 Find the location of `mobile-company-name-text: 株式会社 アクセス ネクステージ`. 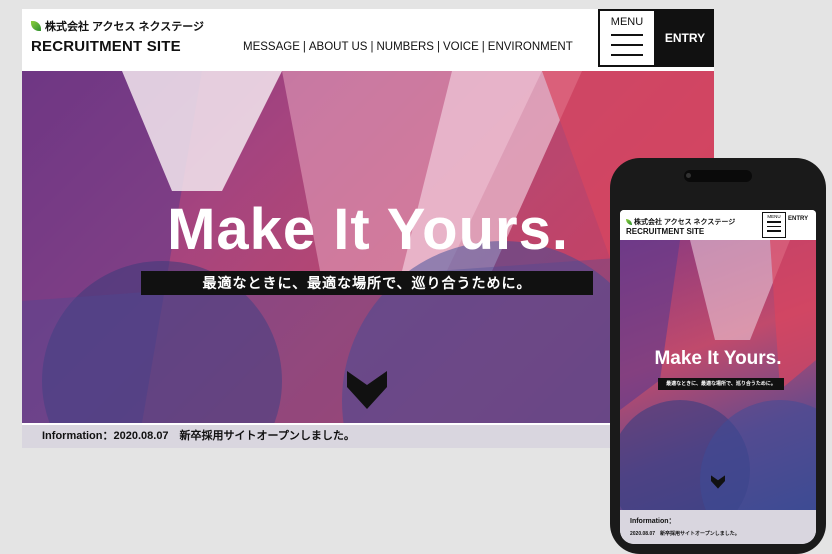

mobile-company-name-text: 株式会社 アクセス ネクステージ is located at coordinates (685, 222).